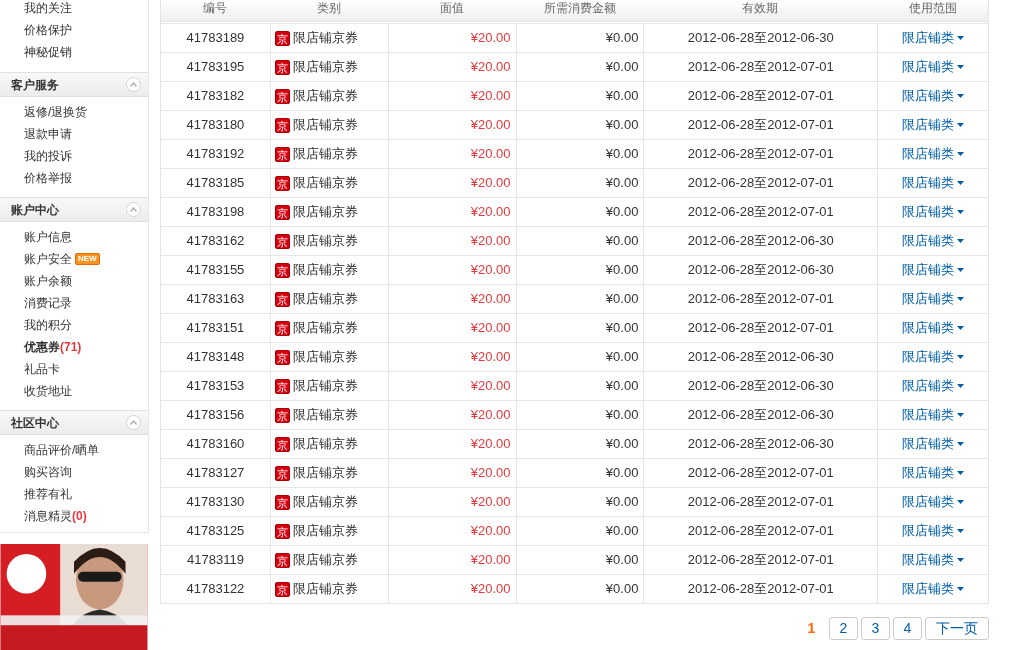 The height and width of the screenshot is (650, 1036). Describe the element at coordinates (760, 8) in the screenshot. I see `column-header: 有效期` at that location.